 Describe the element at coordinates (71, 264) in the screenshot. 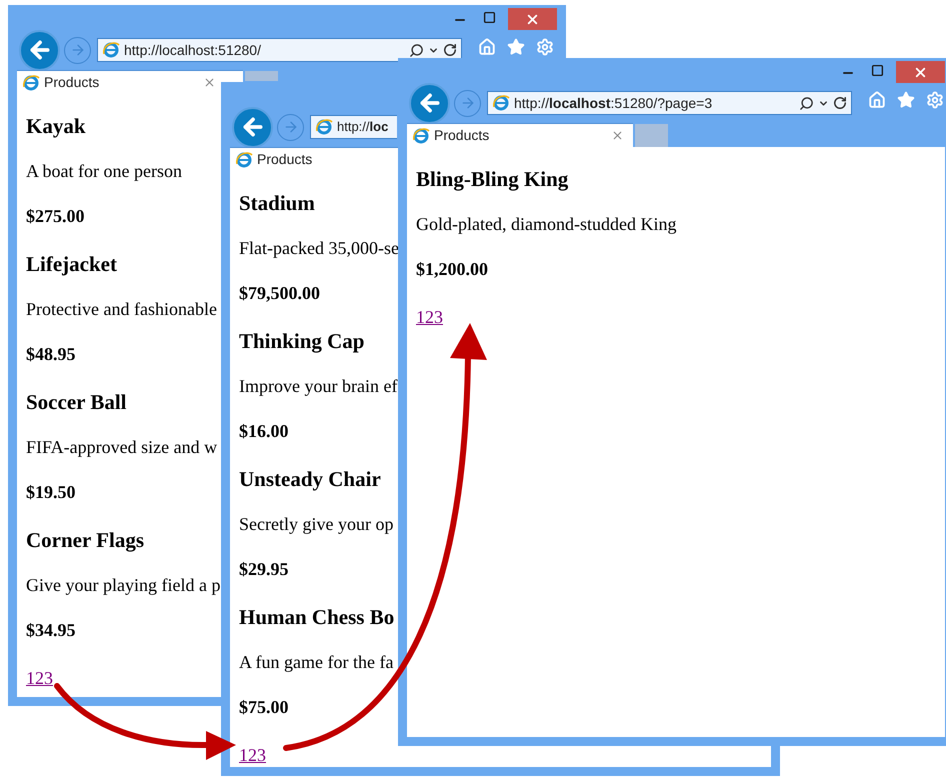

I see `product-name: Lifejacket` at that location.